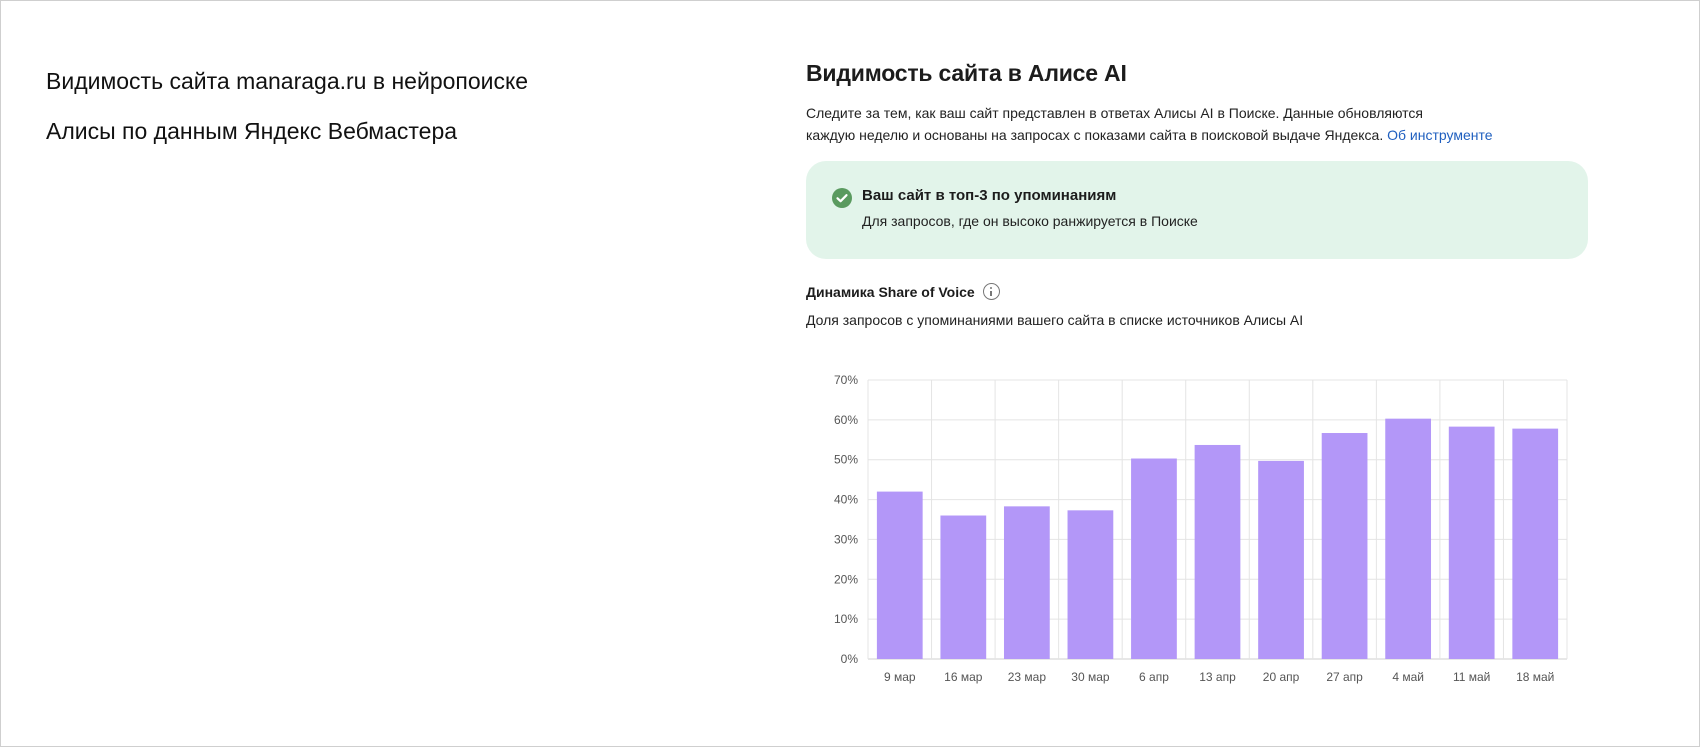 The width and height of the screenshot is (1700, 747). Describe the element at coordinates (1439, 135) in the screenshot. I see `about-tool-link: Об инструменте` at that location.